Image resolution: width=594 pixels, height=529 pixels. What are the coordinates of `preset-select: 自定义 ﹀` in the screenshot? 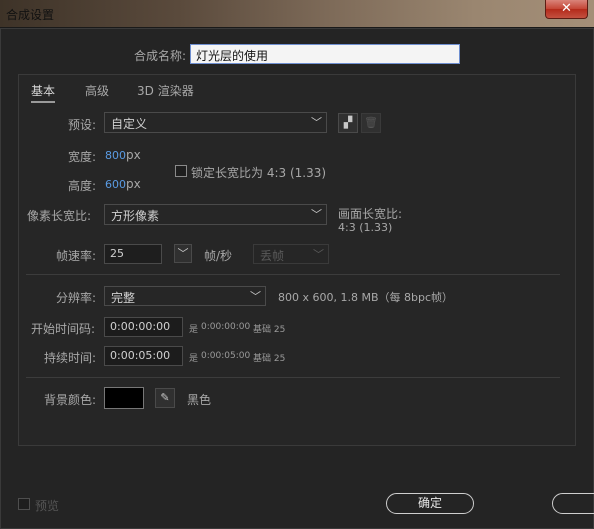 It's located at (215, 122).